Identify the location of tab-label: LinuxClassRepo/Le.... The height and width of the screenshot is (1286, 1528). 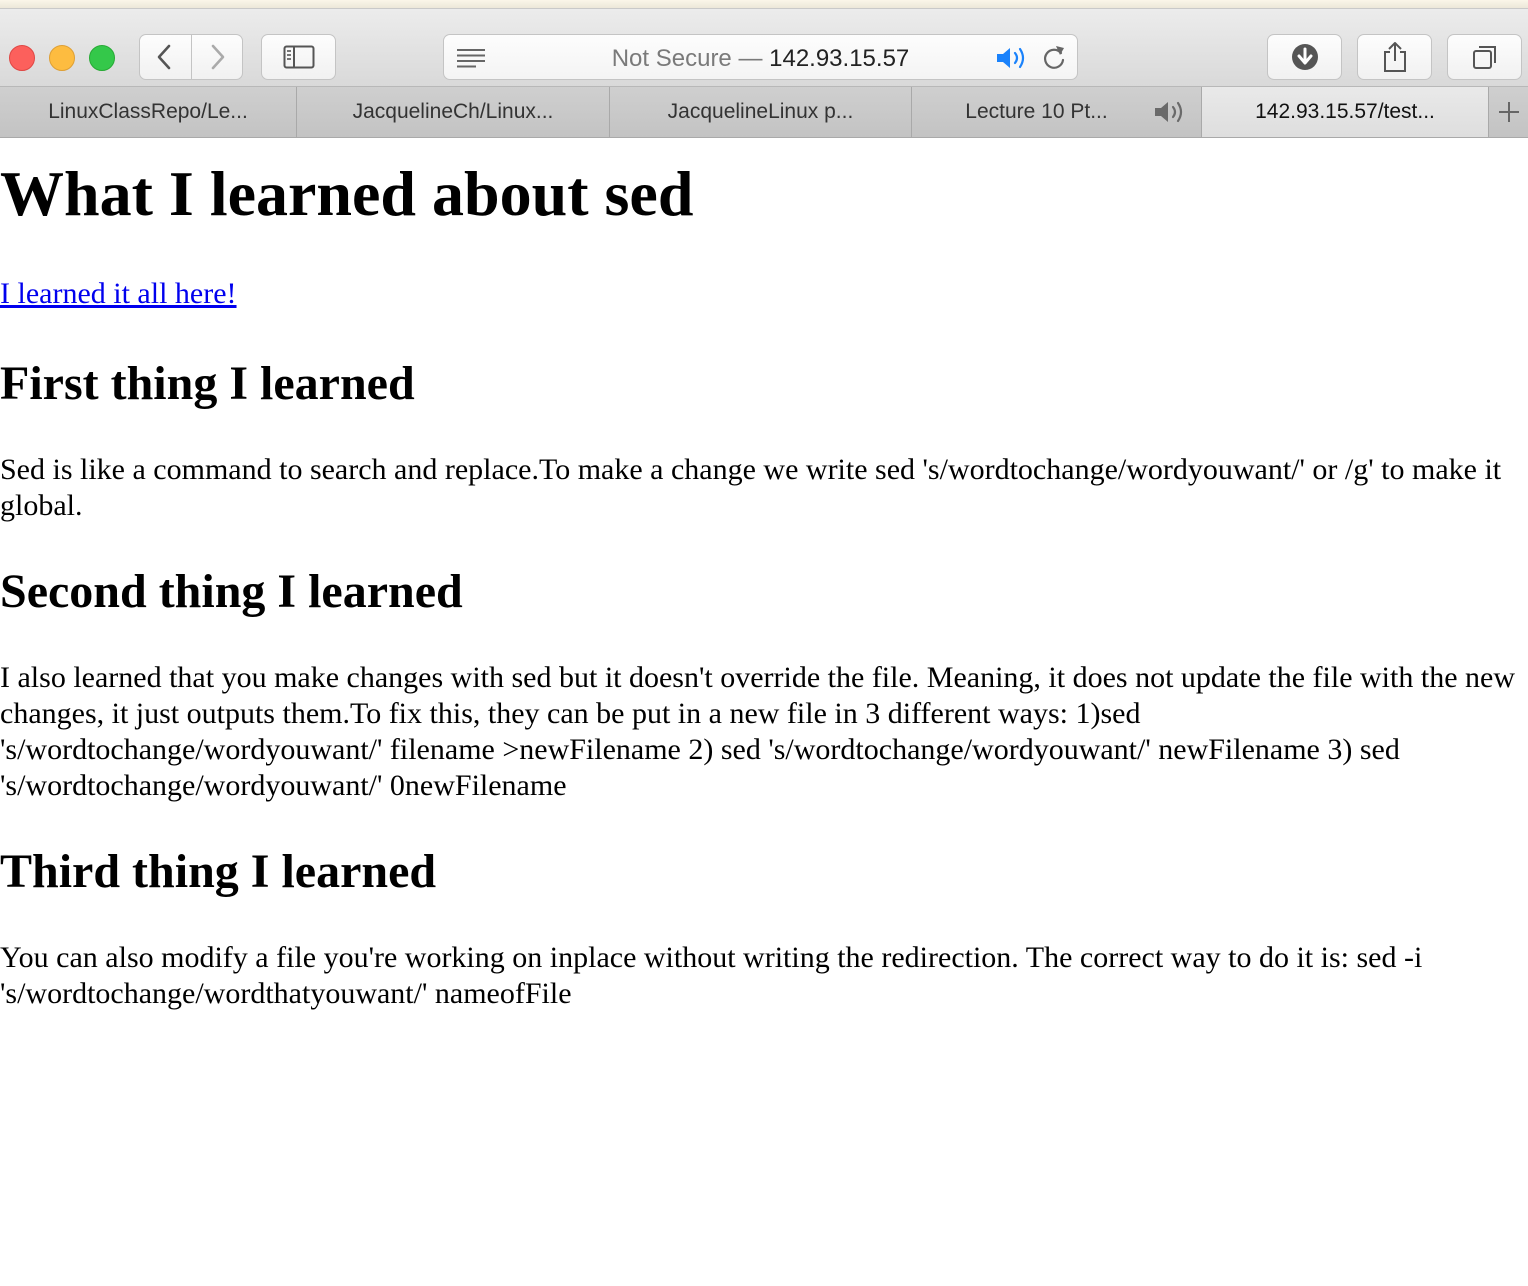
(148, 111).